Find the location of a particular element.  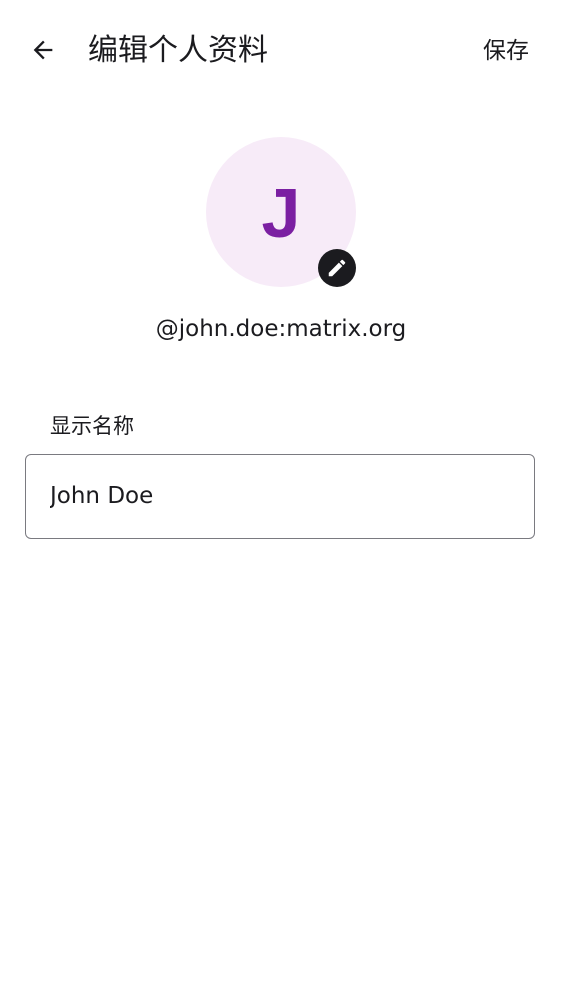

back-button is located at coordinates (43, 50).